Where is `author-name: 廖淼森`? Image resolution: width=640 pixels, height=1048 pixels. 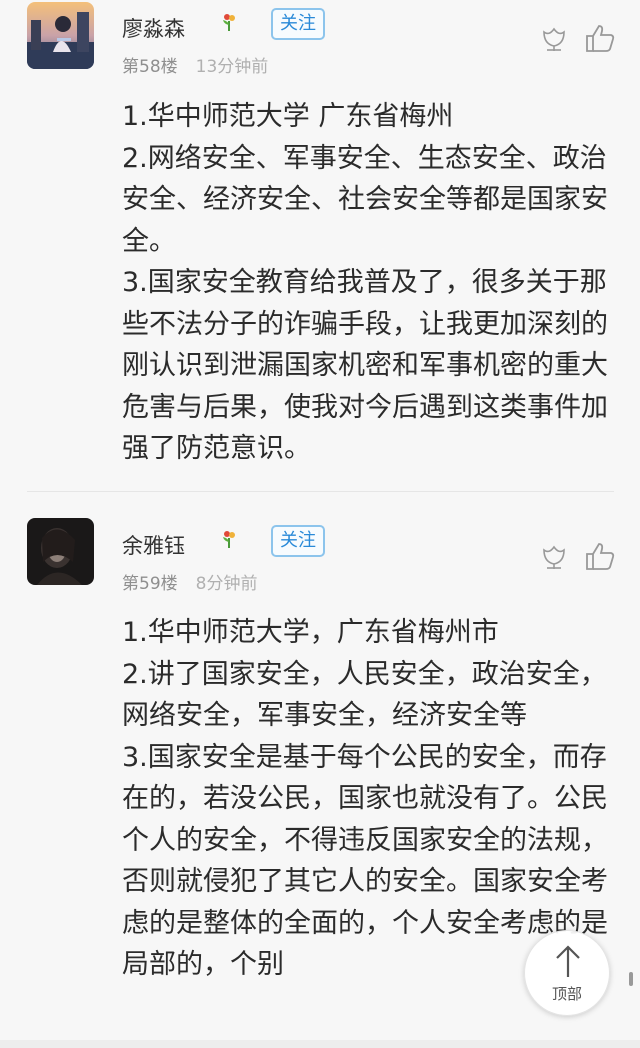 author-name: 廖淼森 is located at coordinates (153, 28).